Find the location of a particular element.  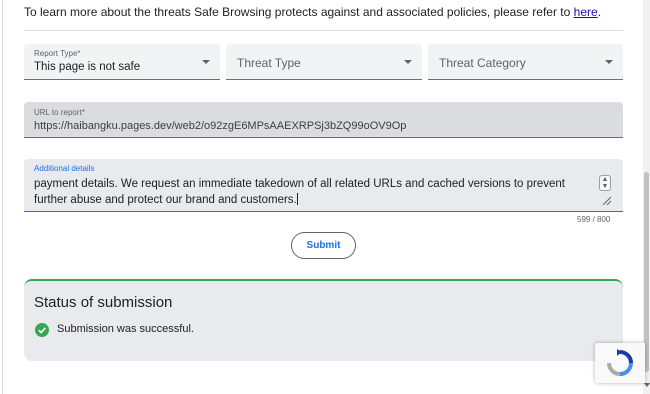

url-field-label: URL to report* is located at coordinates (59, 112).